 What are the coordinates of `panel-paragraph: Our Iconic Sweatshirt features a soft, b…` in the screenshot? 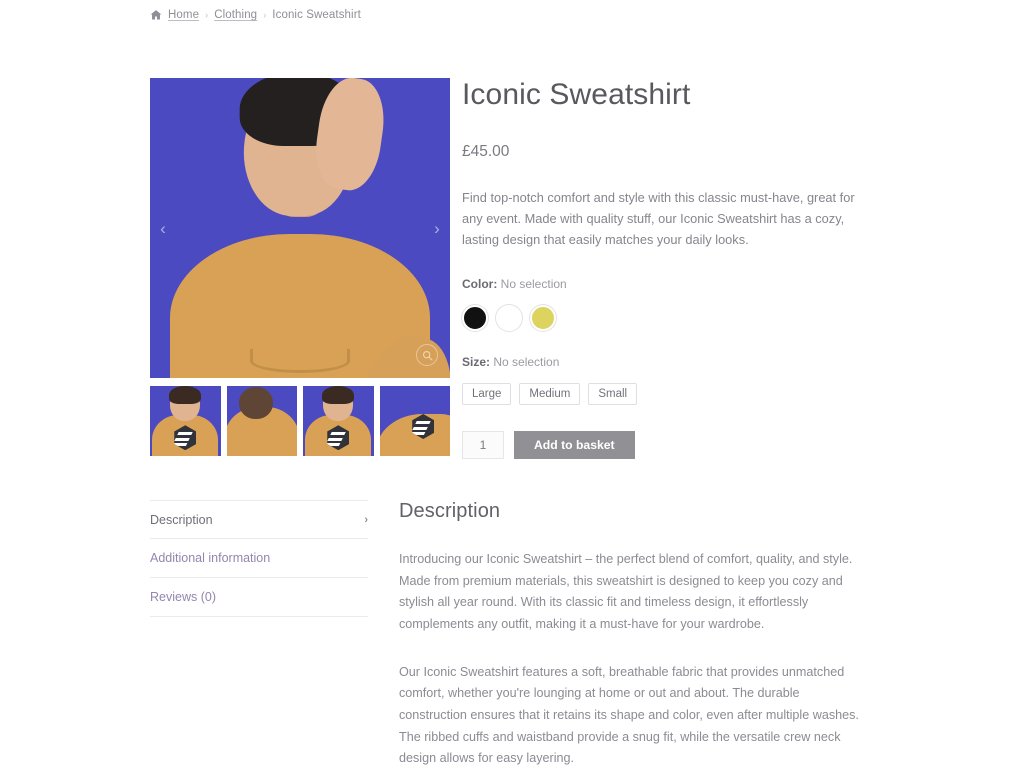 It's located at (629, 715).